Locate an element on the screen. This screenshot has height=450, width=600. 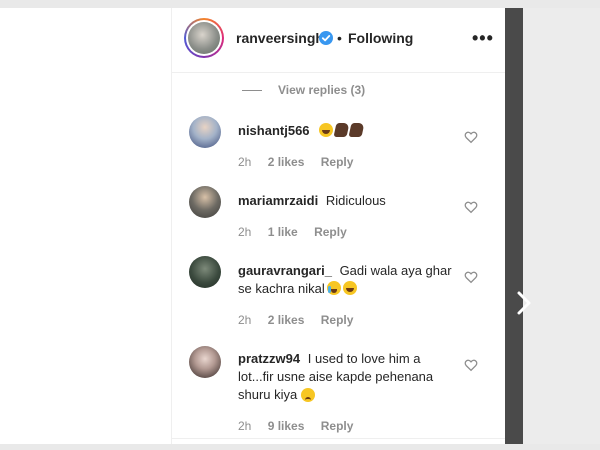
comment-meta: 2h 9 likes Reply is located at coordinates (302, 426).